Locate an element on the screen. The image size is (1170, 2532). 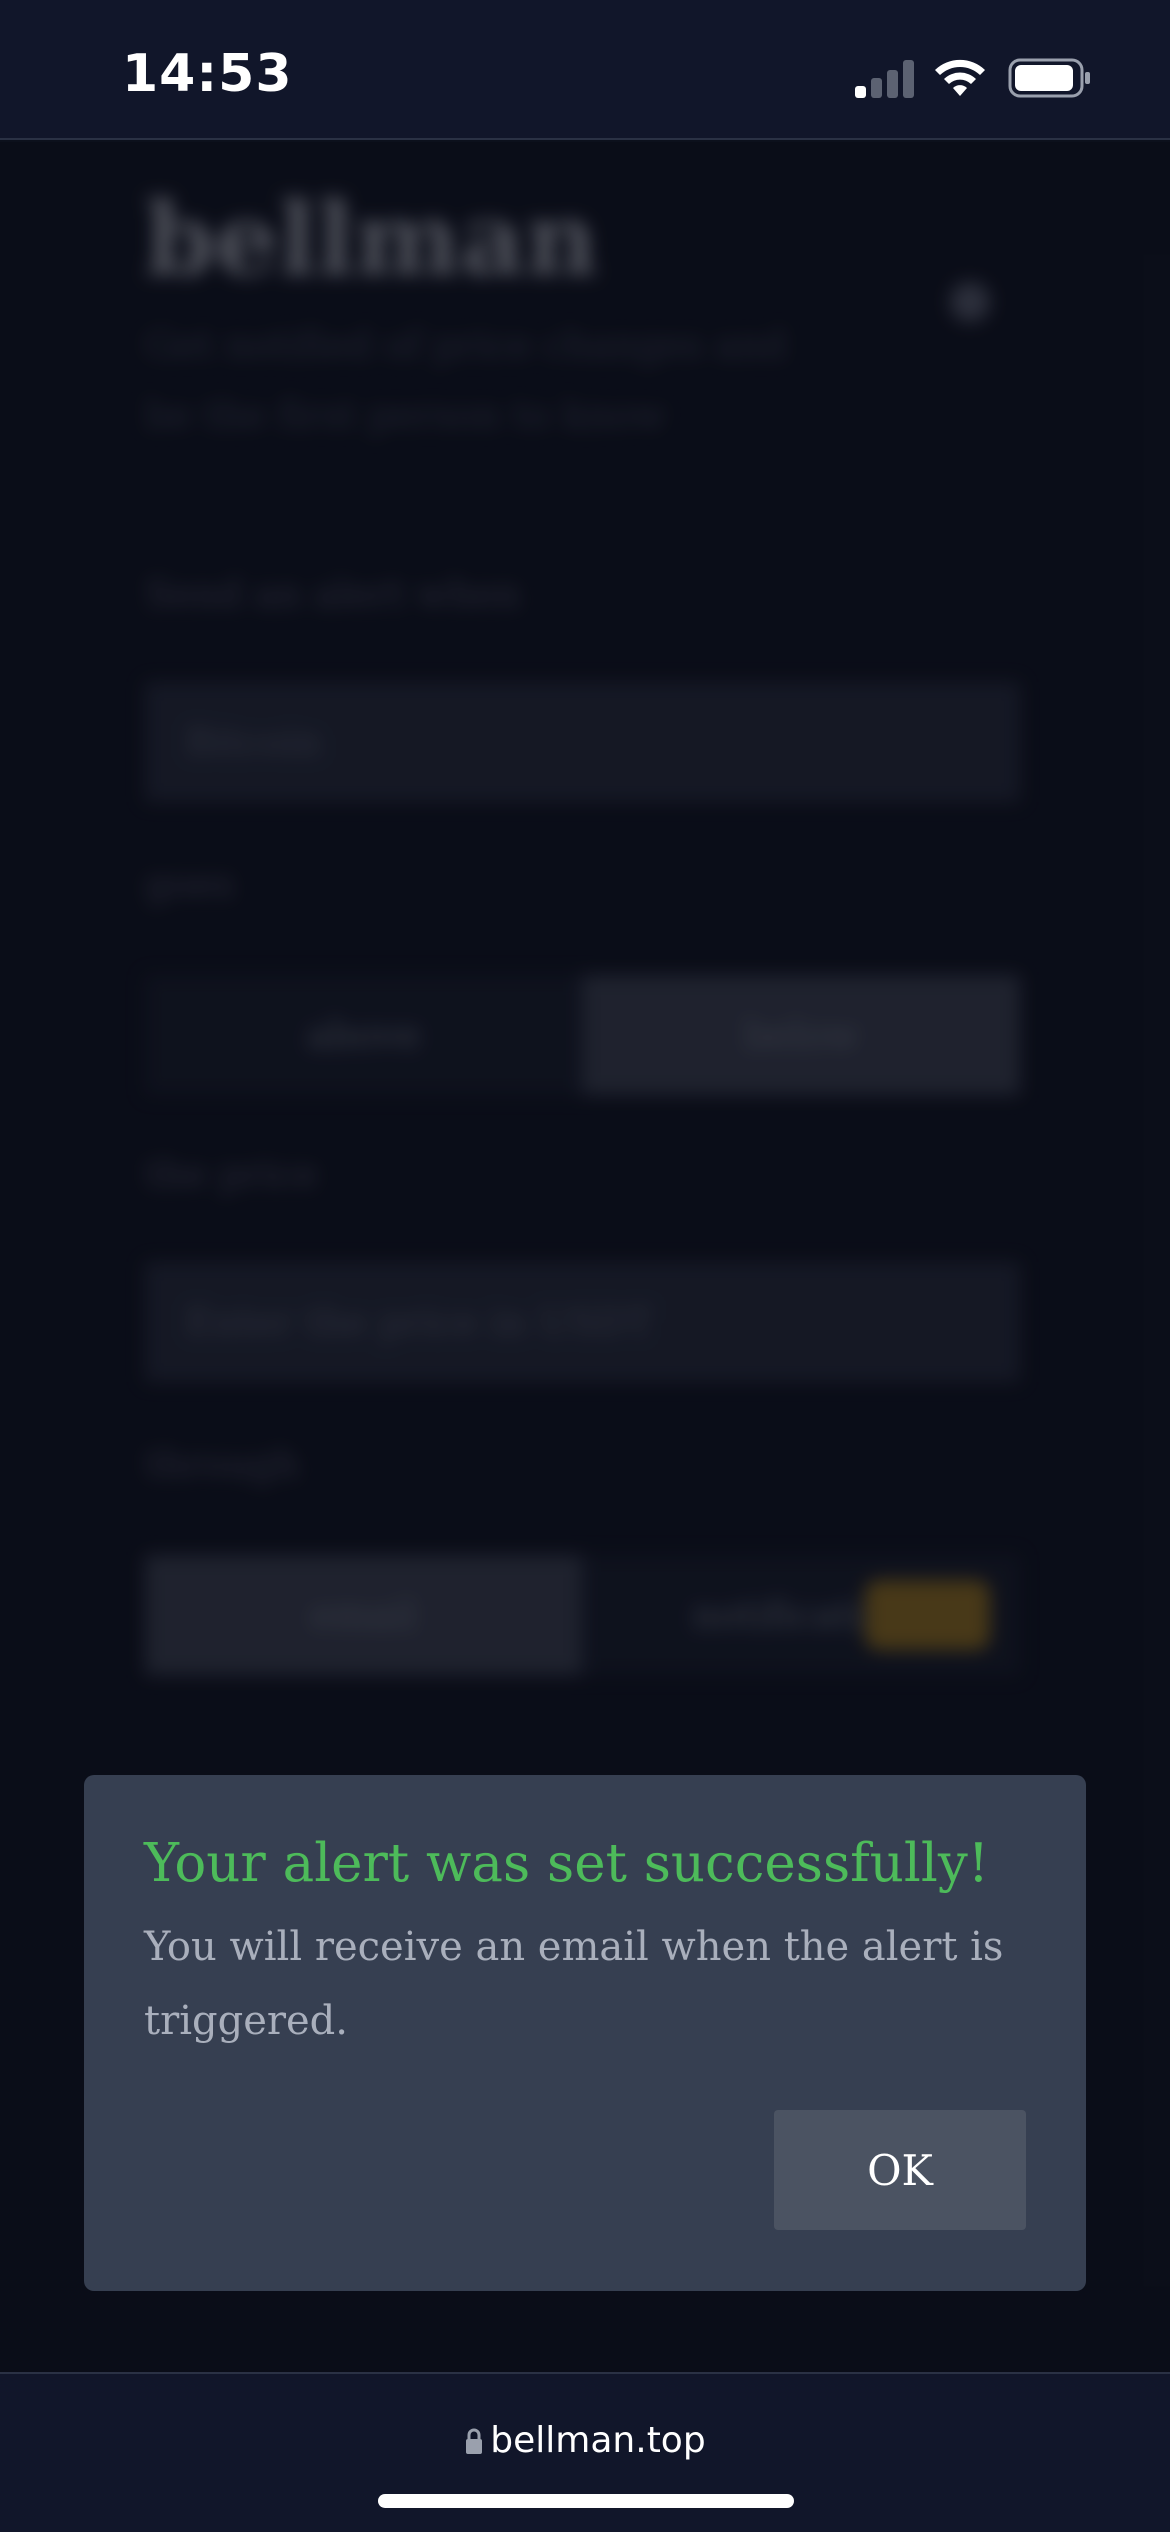
status-time: 14:53 is located at coordinates (207, 74).